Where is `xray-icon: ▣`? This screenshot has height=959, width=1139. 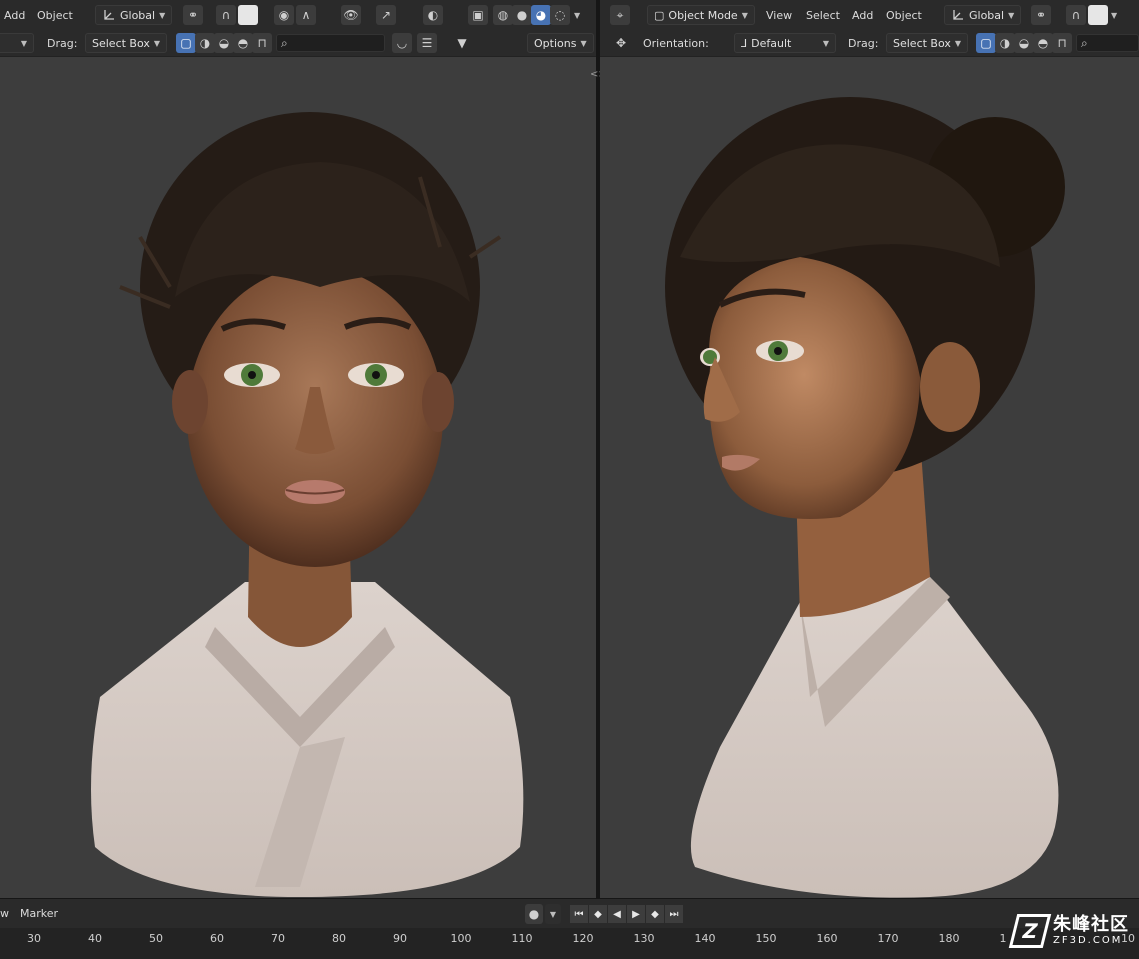 xray-icon: ▣ is located at coordinates (478, 15).